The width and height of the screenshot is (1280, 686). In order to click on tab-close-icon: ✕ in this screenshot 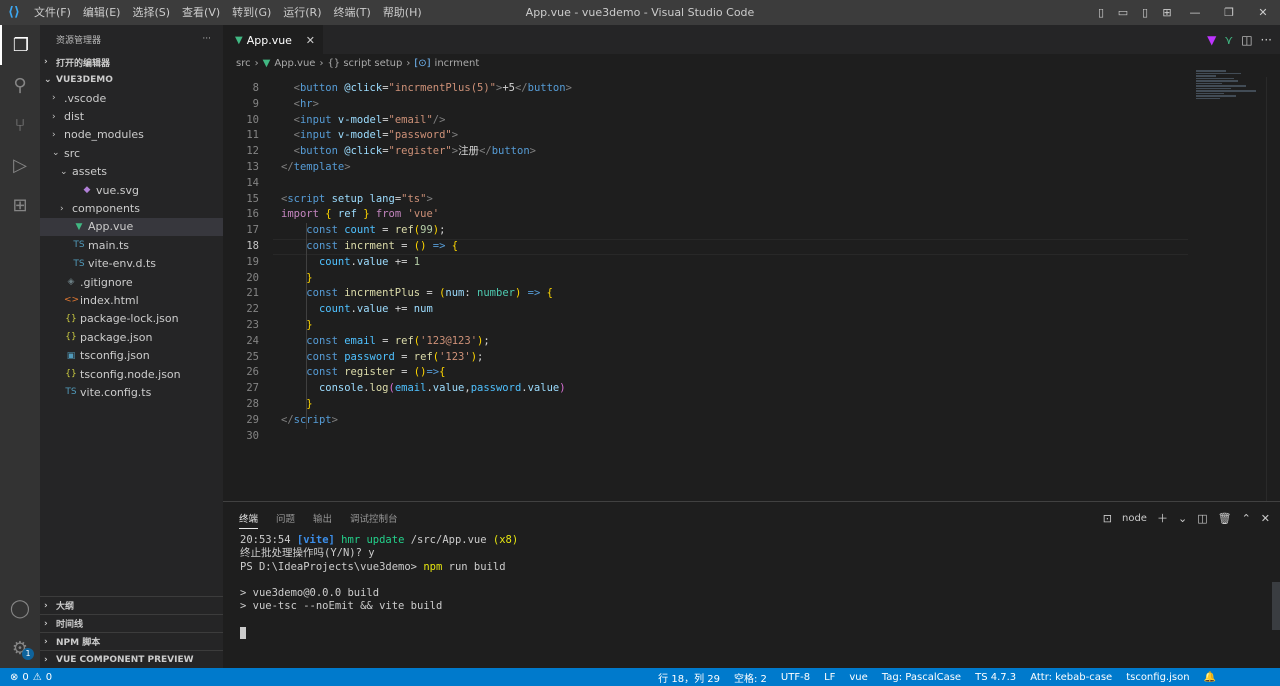, I will do `click(310, 40)`.